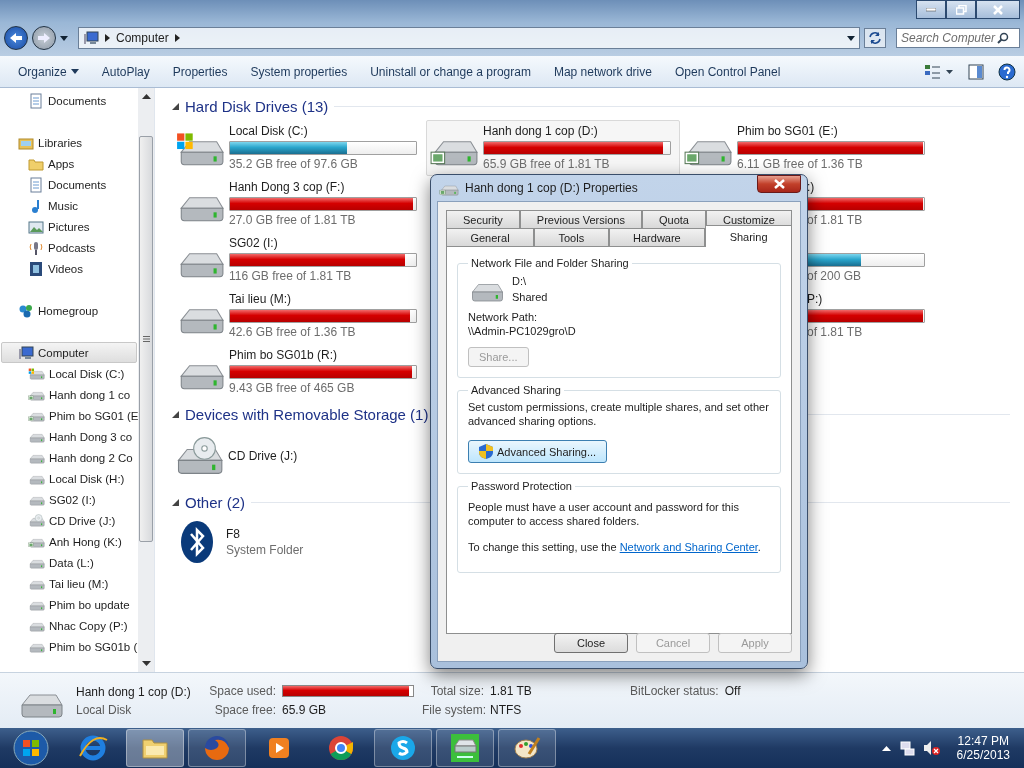 The image size is (1024, 768). I want to click on toolbar-button: Map network drive, so click(602, 71).